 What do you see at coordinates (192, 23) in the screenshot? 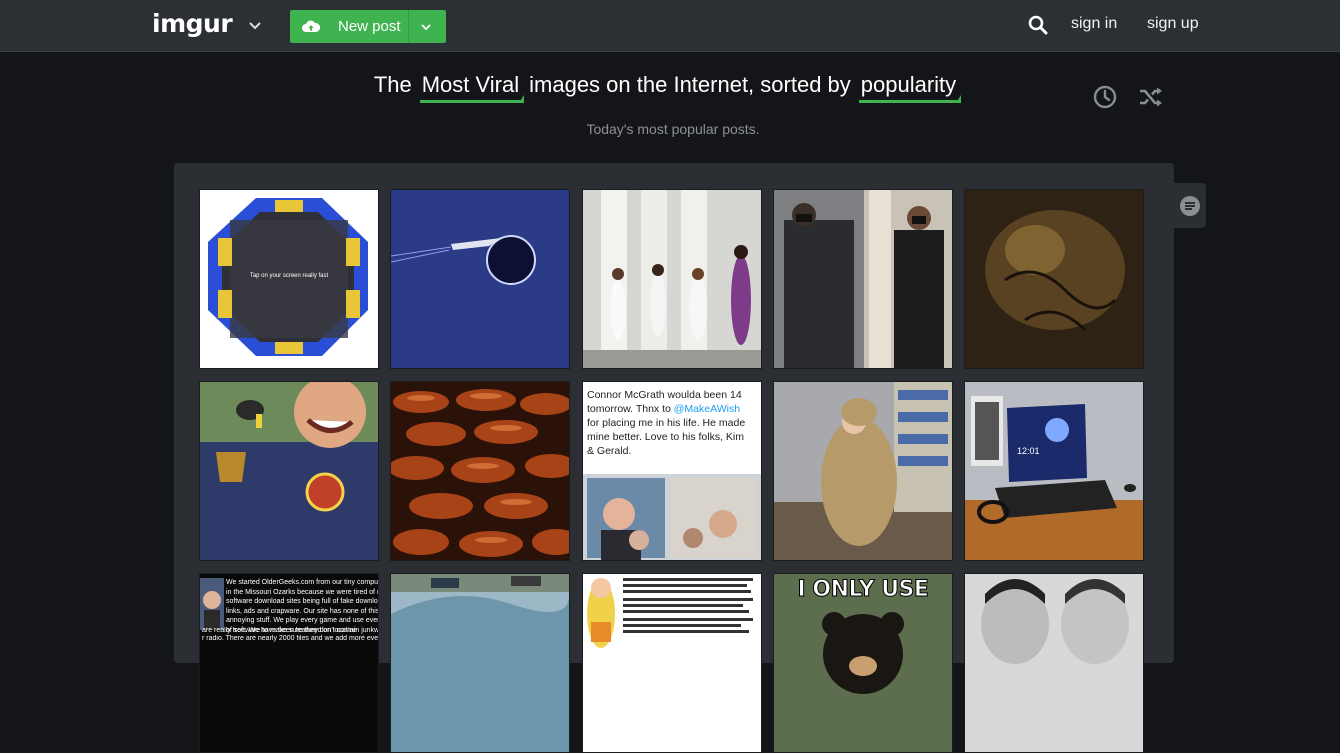
I see `imgur-logo: imgur` at bounding box center [192, 23].